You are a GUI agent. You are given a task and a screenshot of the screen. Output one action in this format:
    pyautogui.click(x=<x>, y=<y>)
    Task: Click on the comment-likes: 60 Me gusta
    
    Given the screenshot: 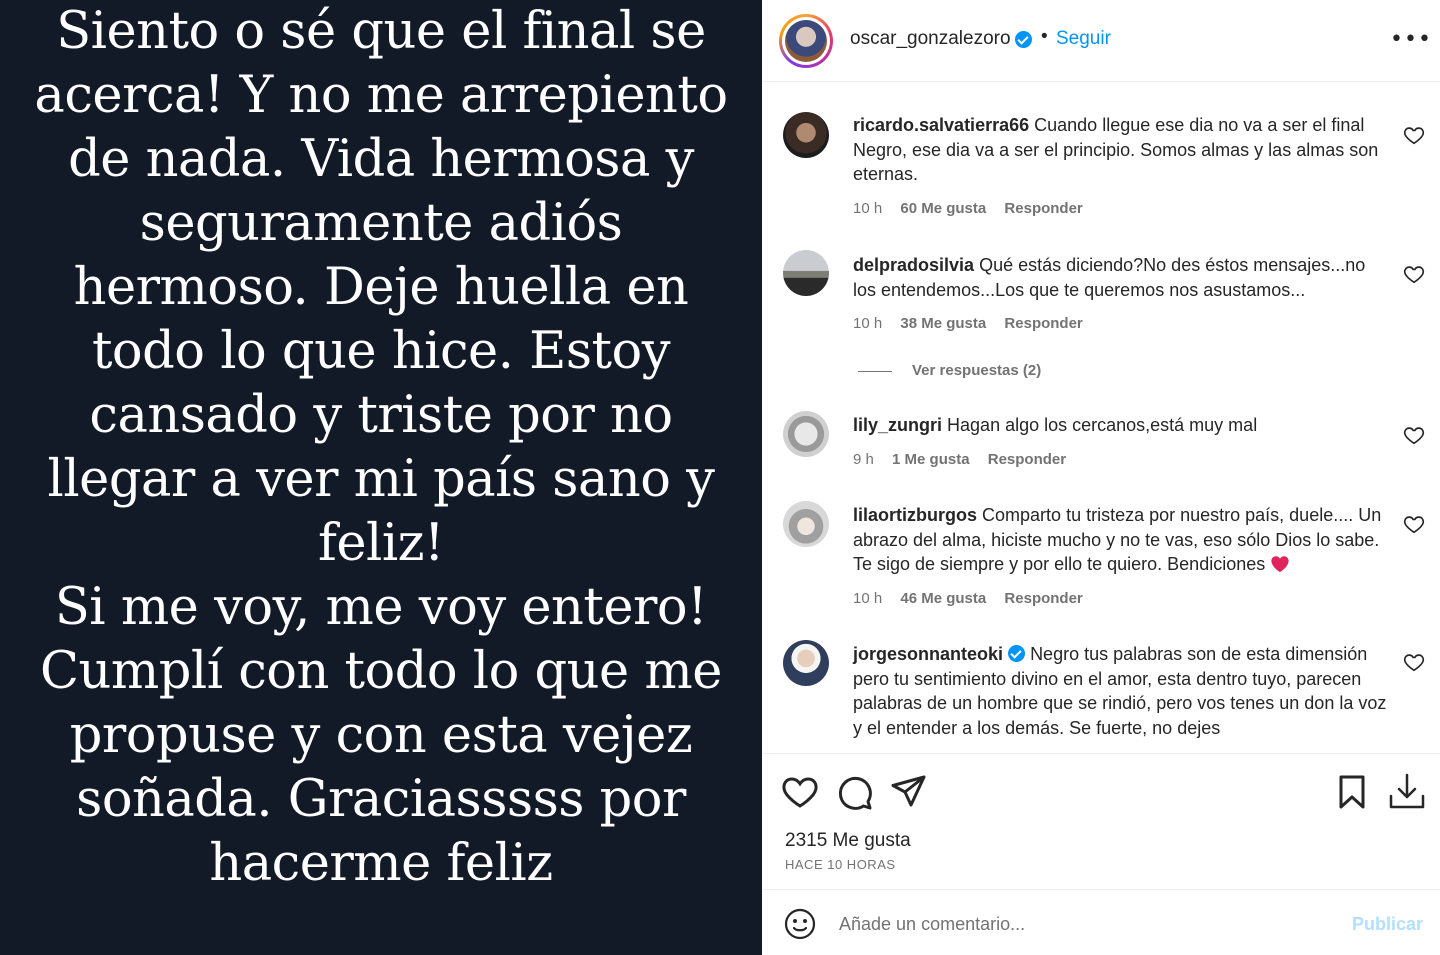 What is the action you would take?
    pyautogui.click(x=943, y=208)
    